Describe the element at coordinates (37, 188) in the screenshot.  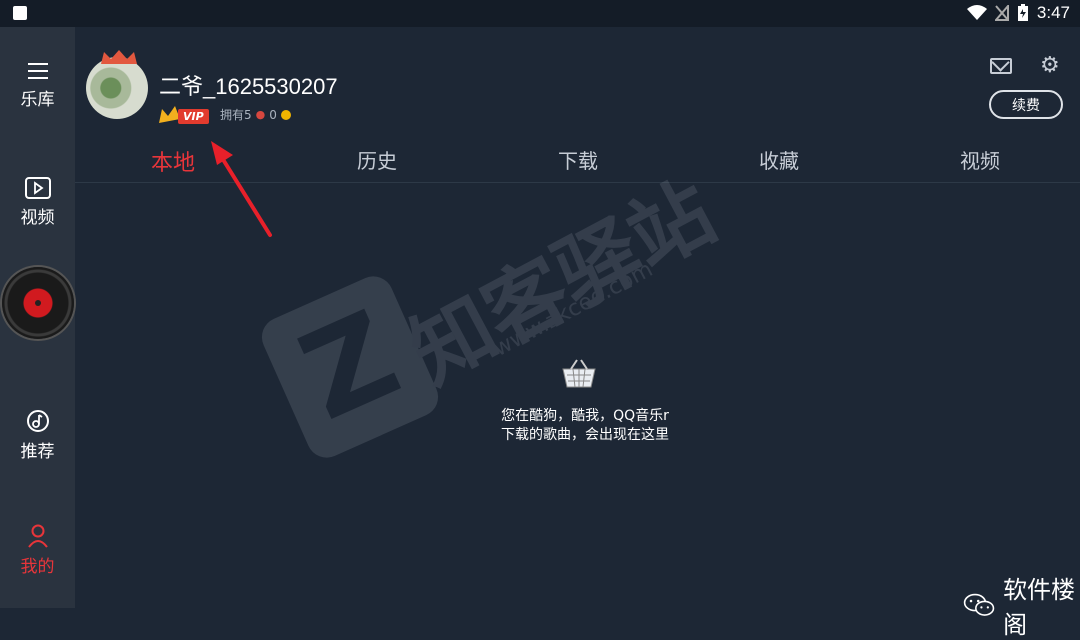
I see `video-icon` at that location.